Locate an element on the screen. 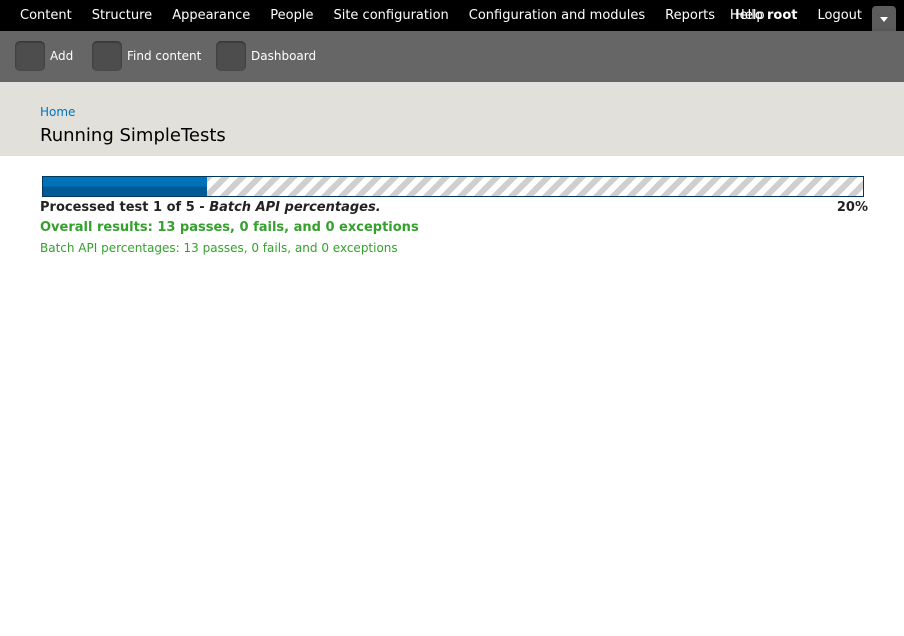 Image resolution: width=904 pixels, height=636 pixels. logout-link: Logout is located at coordinates (839, 15).